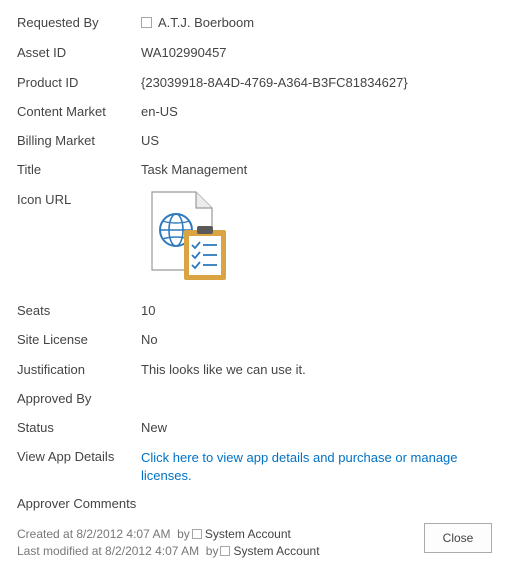 Image resolution: width=510 pixels, height=574 pixels. I want to click on field-value: Task Management, so click(194, 169).